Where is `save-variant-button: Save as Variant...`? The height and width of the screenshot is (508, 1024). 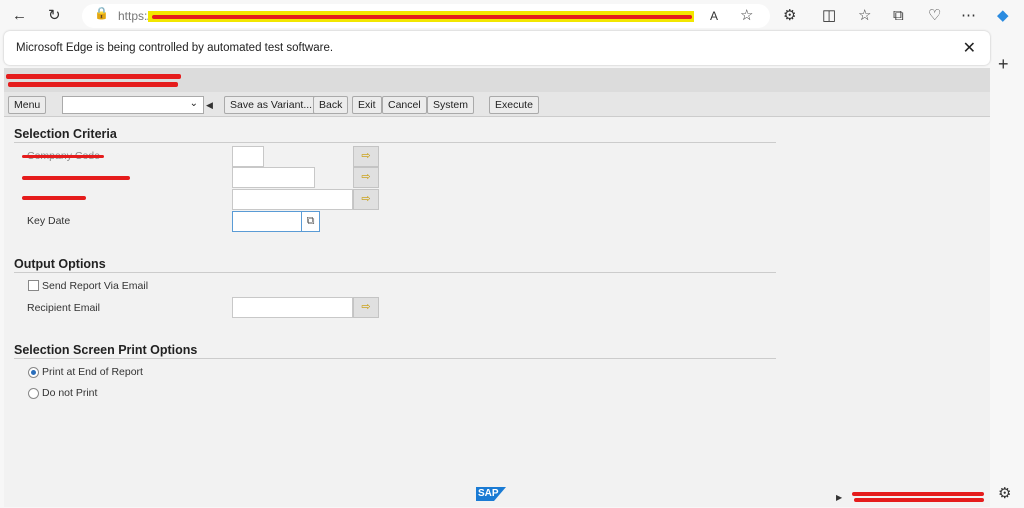 save-variant-button: Save as Variant... is located at coordinates (271, 105).